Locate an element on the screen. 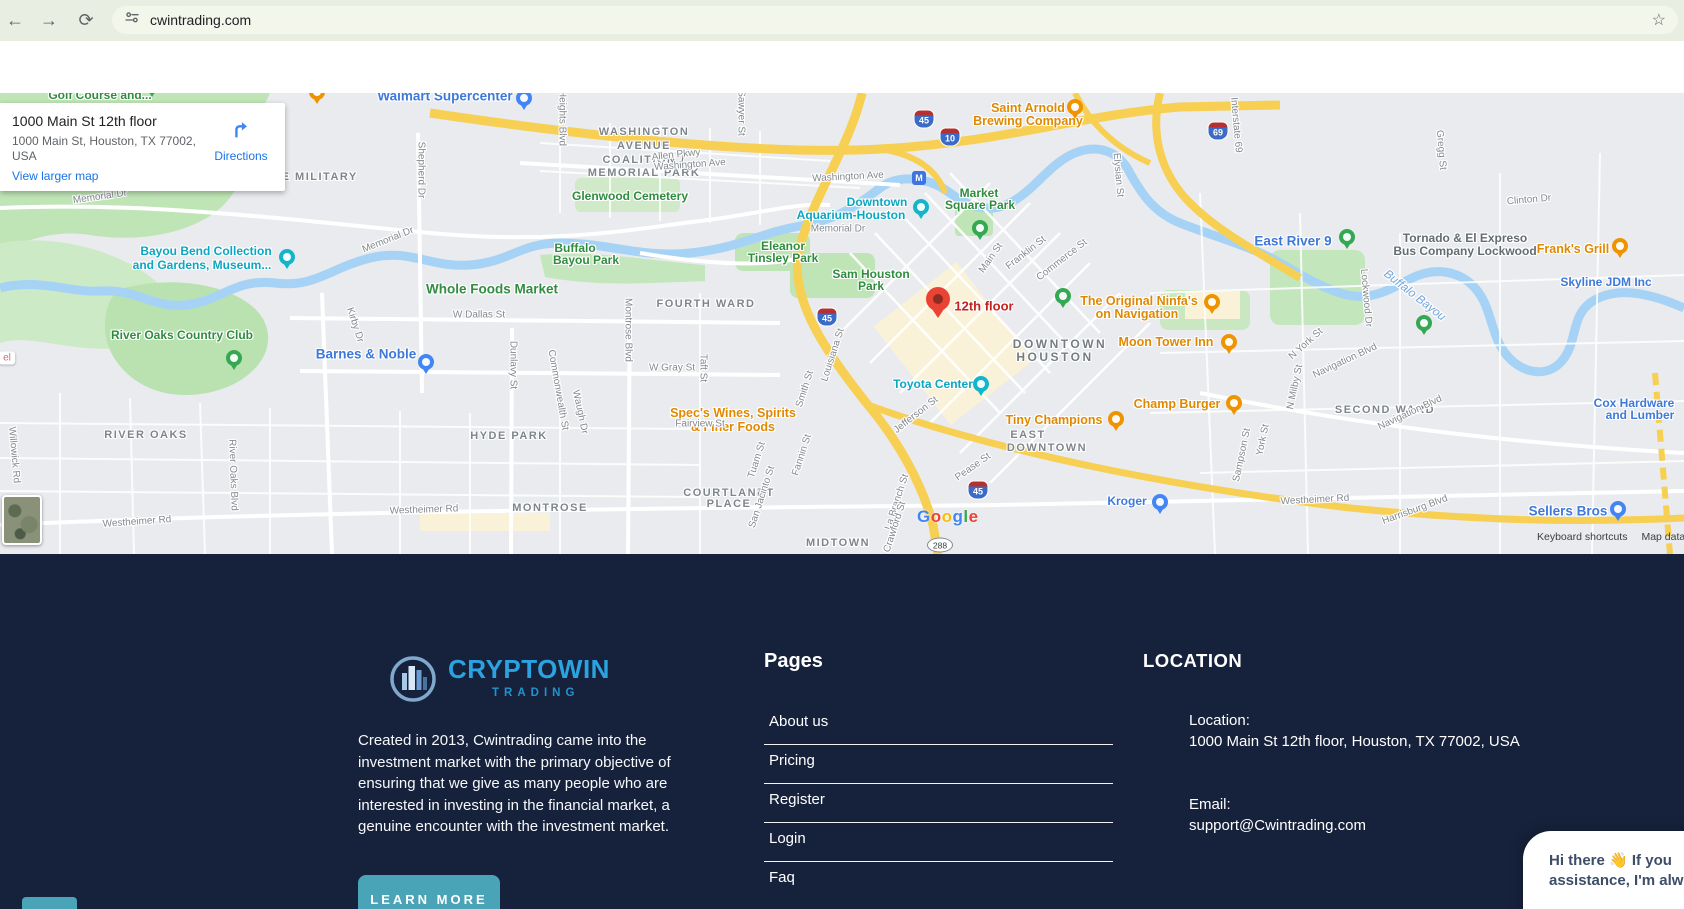 This screenshot has height=909, width=1684. map-label: Franklin St is located at coordinates (1026, 253).